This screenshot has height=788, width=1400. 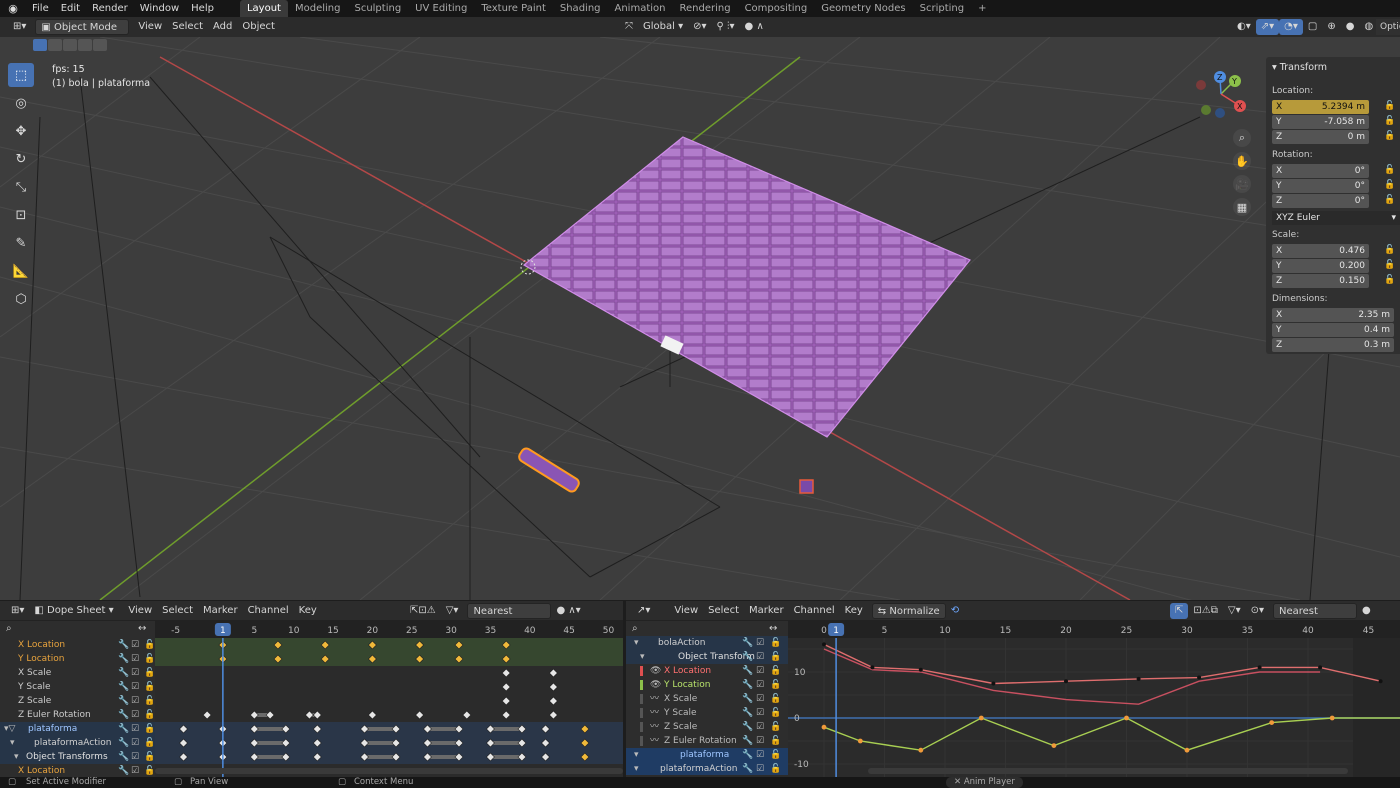 I want to click on tab-layout: Layout, so click(x=263, y=8).